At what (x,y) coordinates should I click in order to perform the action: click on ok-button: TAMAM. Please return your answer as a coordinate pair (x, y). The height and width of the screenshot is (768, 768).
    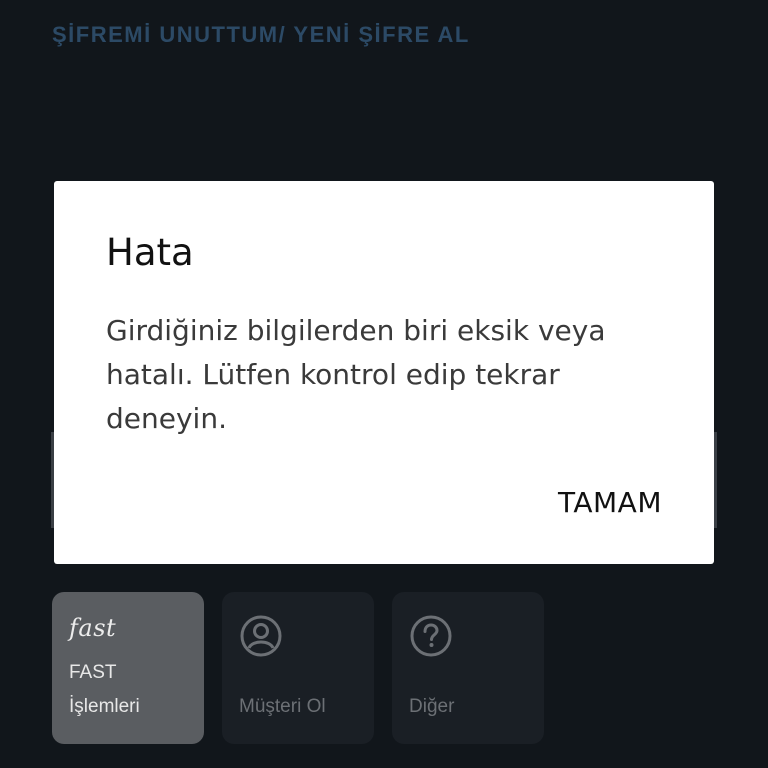
    Looking at the image, I should click on (610, 502).